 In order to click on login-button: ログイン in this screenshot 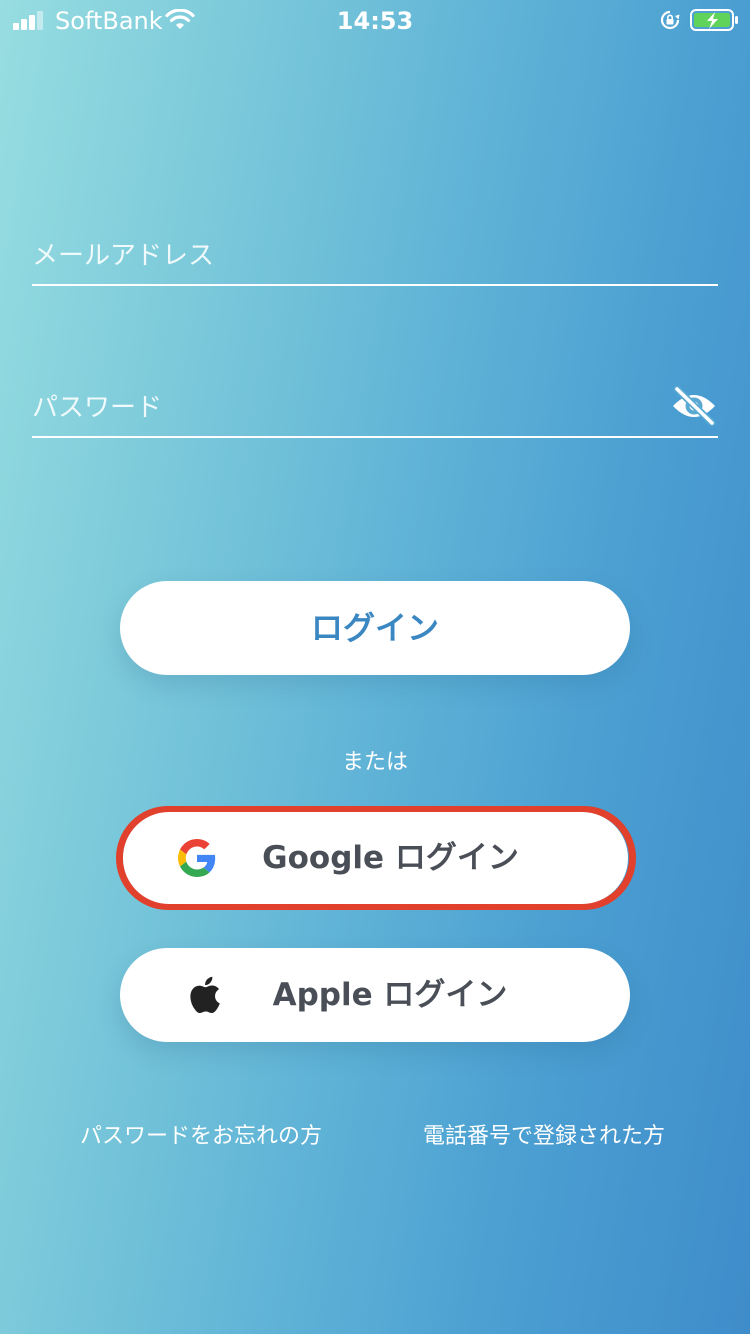, I will do `click(375, 628)`.